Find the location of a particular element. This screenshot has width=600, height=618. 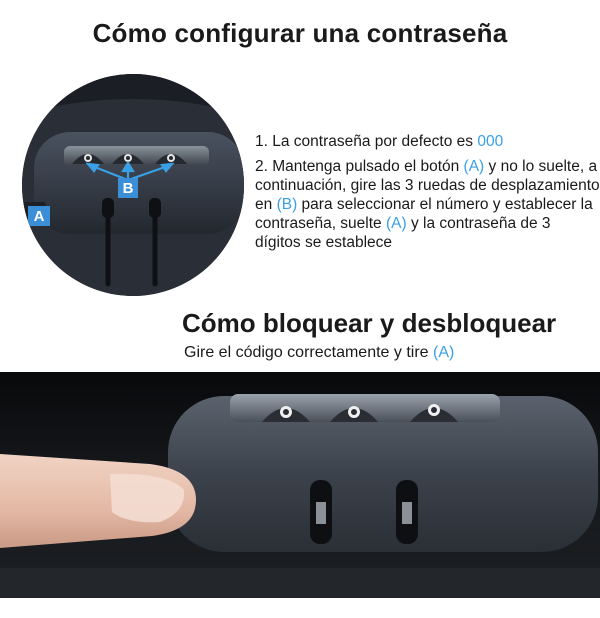

callout-a-label: A is located at coordinates (39, 216).